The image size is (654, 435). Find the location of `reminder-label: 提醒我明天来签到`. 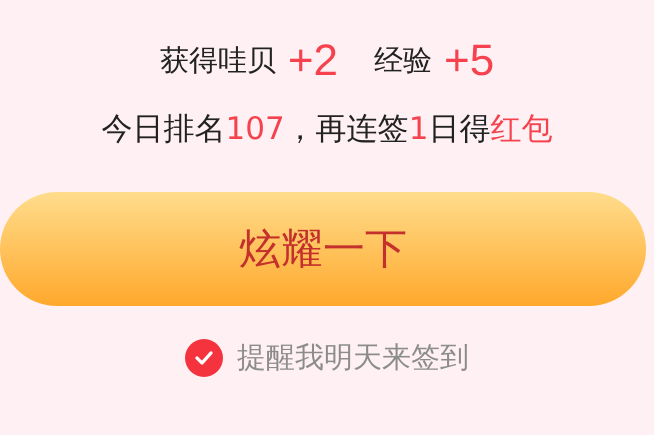

reminder-label: 提醒我明天来签到 is located at coordinates (353, 357).